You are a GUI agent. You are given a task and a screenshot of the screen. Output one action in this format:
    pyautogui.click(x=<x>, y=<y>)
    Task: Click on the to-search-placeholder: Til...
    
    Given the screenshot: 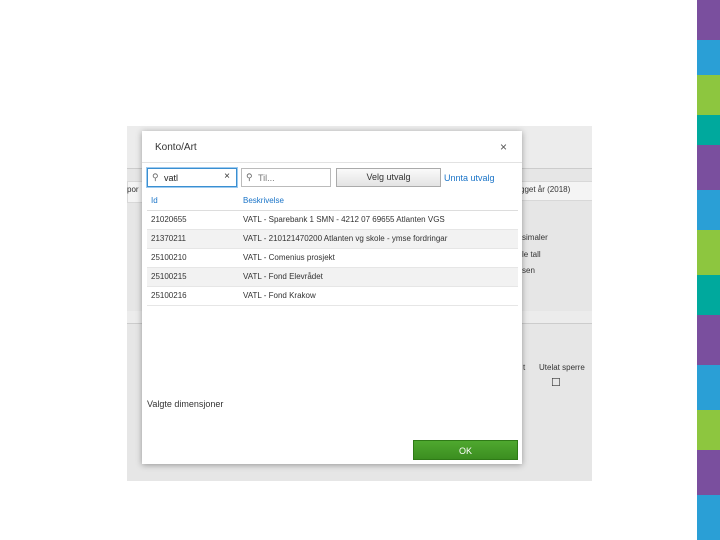 What is the action you would take?
    pyautogui.click(x=266, y=178)
    